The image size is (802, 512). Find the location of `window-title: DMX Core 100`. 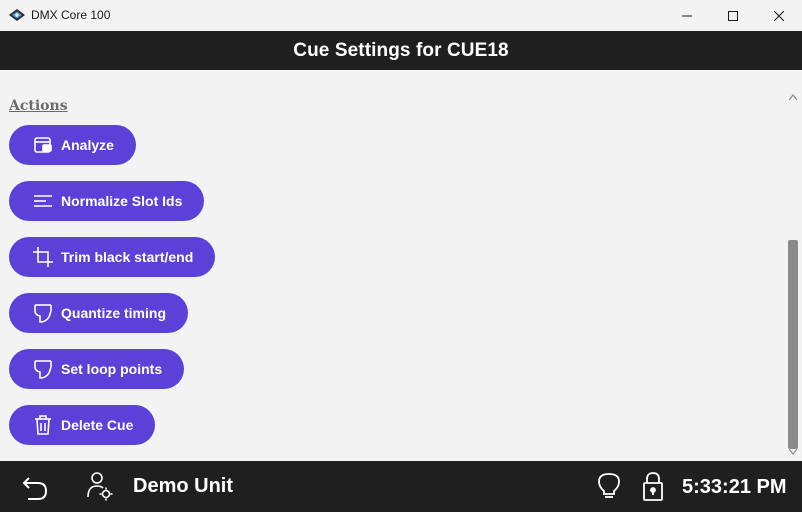

window-title: DMX Core 100 is located at coordinates (71, 15).